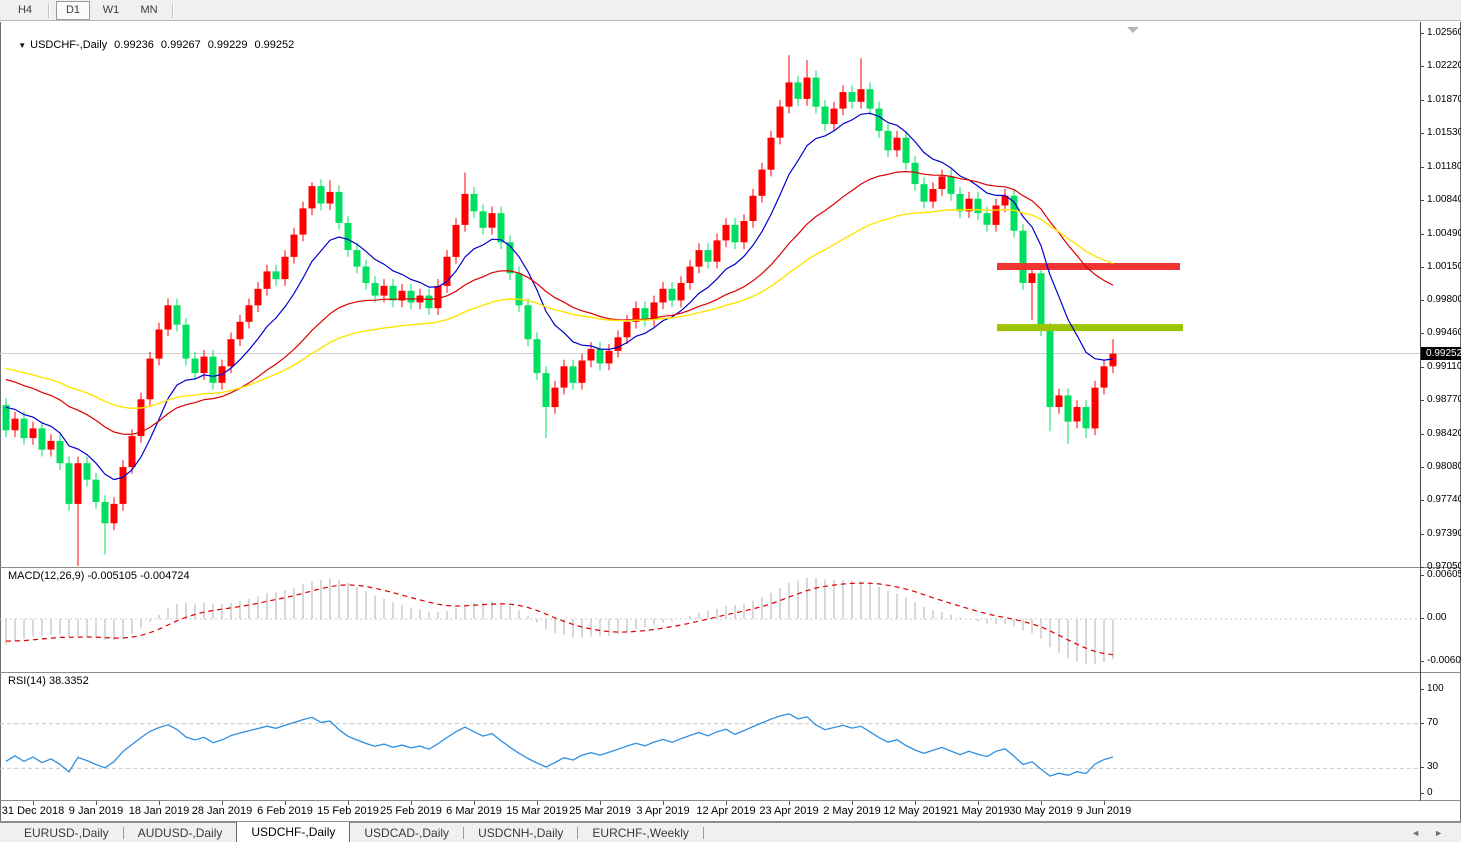 The image size is (1461, 842). What do you see at coordinates (111, 10) in the screenshot?
I see `timeframe-button-w1: W1` at bounding box center [111, 10].